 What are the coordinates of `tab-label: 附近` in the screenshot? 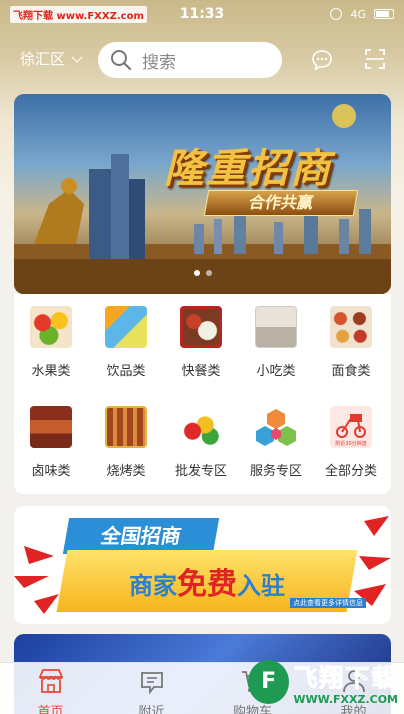 It's located at (151, 709).